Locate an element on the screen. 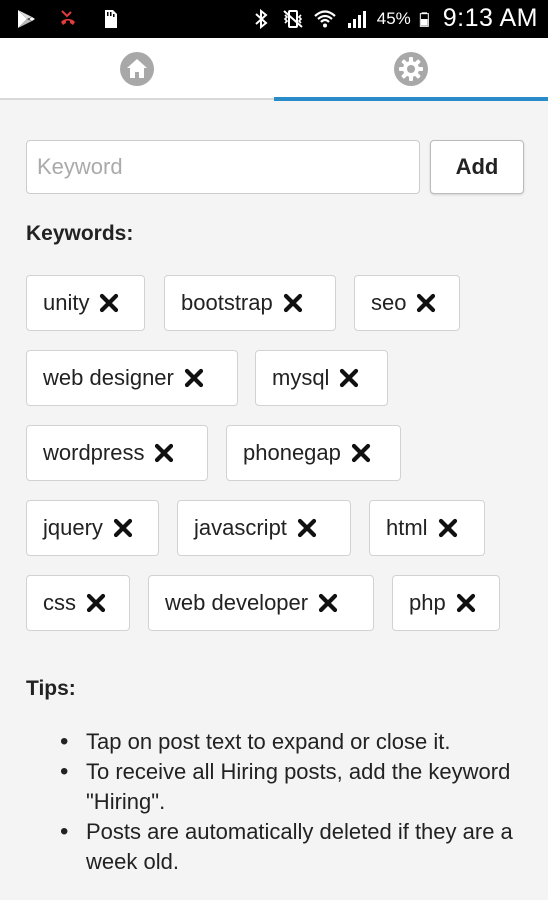 This screenshot has height=900, width=548. tab-settings is located at coordinates (411, 69).